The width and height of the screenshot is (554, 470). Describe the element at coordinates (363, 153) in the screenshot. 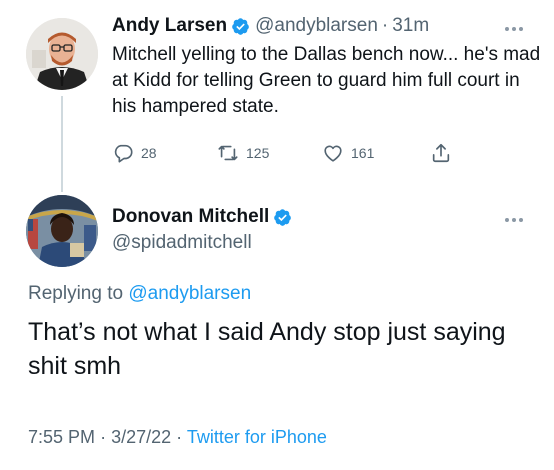

I see `like-count: 161` at that location.